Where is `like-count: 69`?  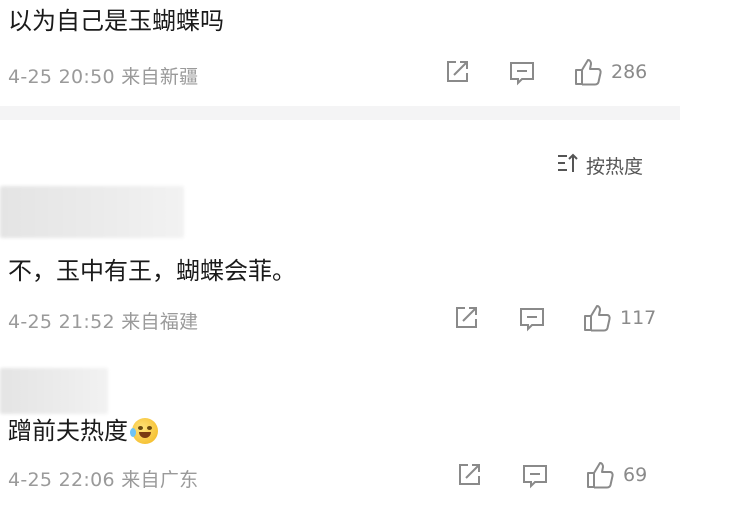 like-count: 69 is located at coordinates (635, 475).